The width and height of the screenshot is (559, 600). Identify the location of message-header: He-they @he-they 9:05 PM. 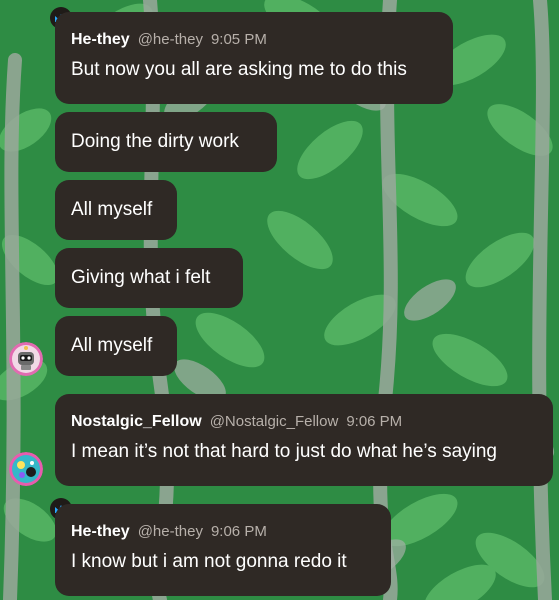
(254, 40).